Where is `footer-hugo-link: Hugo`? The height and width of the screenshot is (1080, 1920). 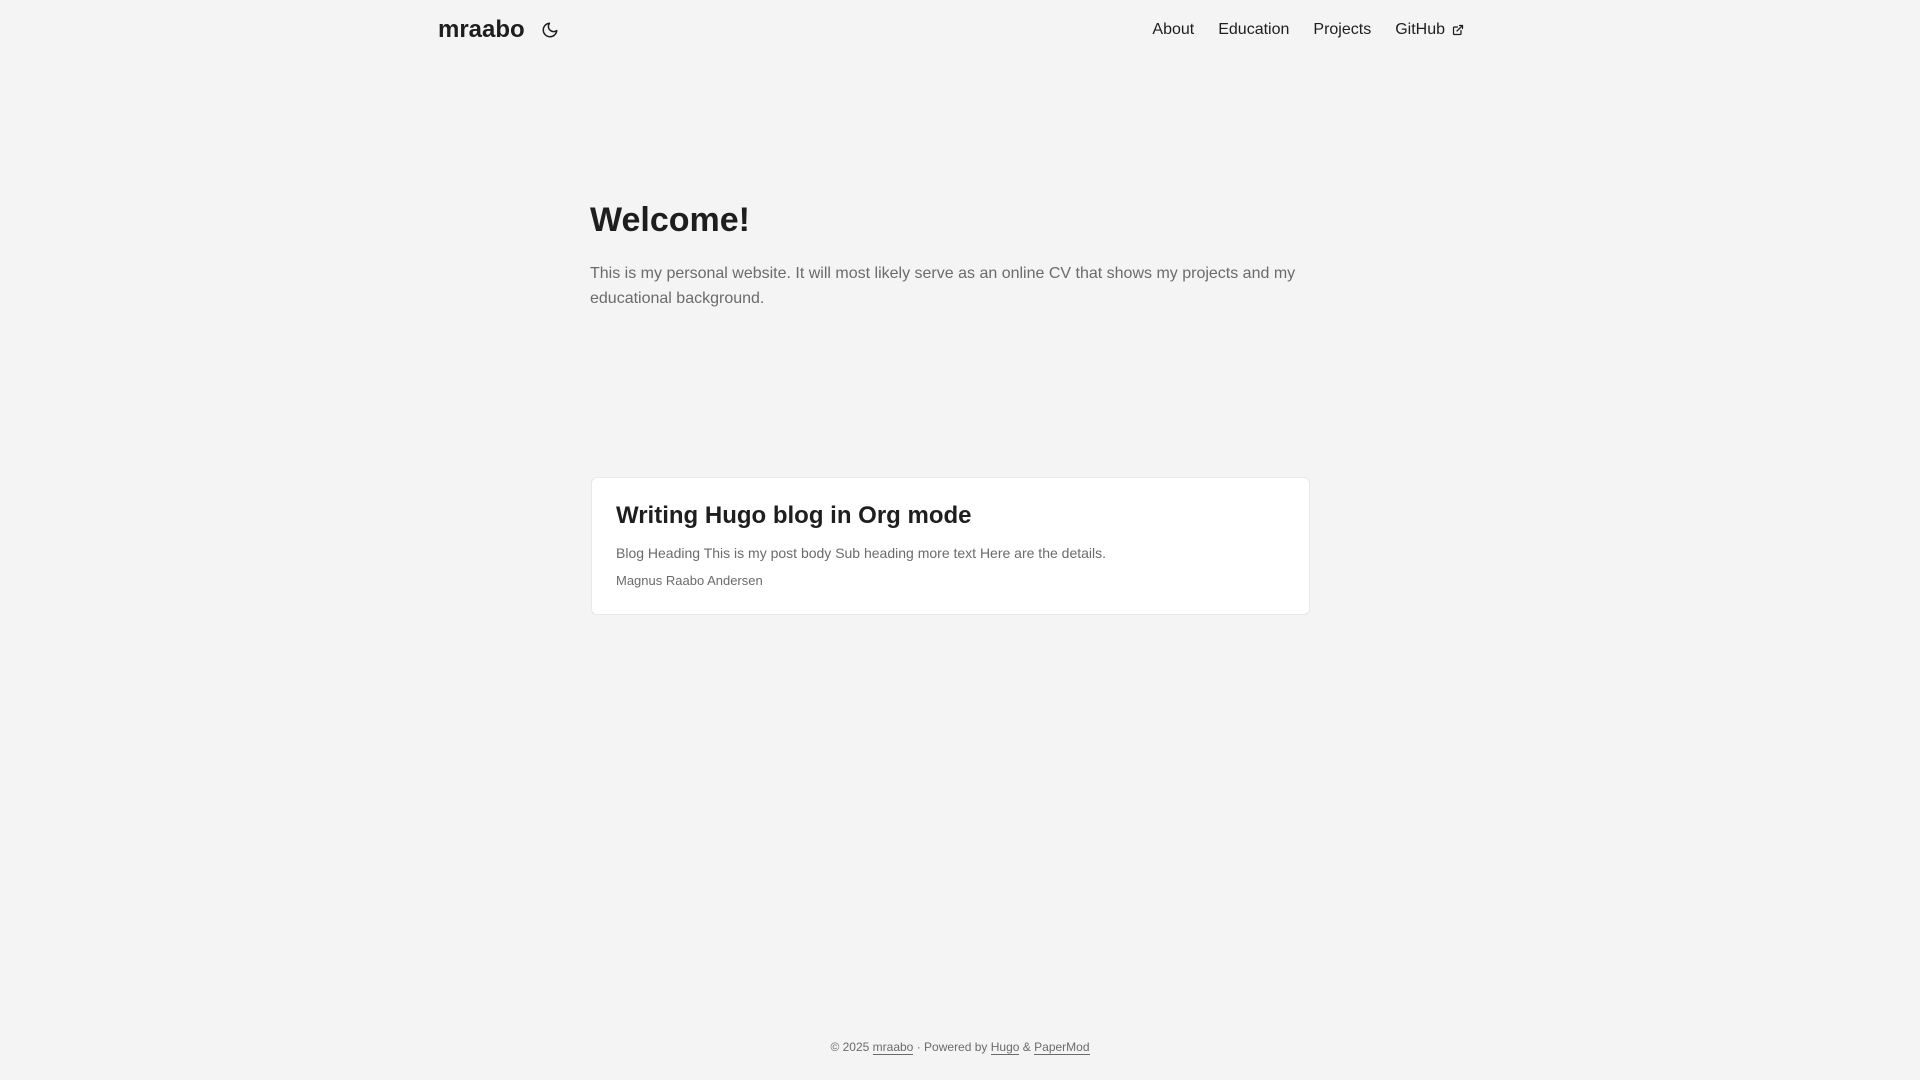
footer-hugo-link: Hugo is located at coordinates (1005, 1047).